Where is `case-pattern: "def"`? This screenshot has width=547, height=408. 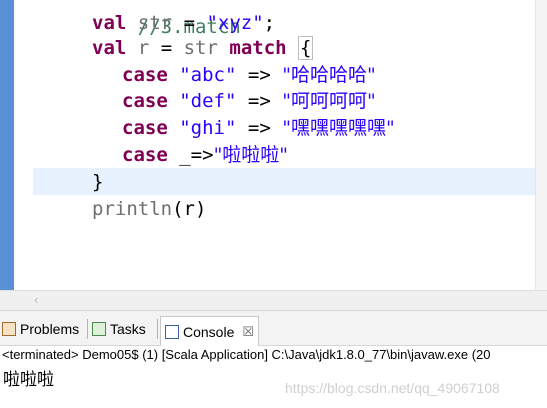
case-pattern: "def" is located at coordinates (208, 101).